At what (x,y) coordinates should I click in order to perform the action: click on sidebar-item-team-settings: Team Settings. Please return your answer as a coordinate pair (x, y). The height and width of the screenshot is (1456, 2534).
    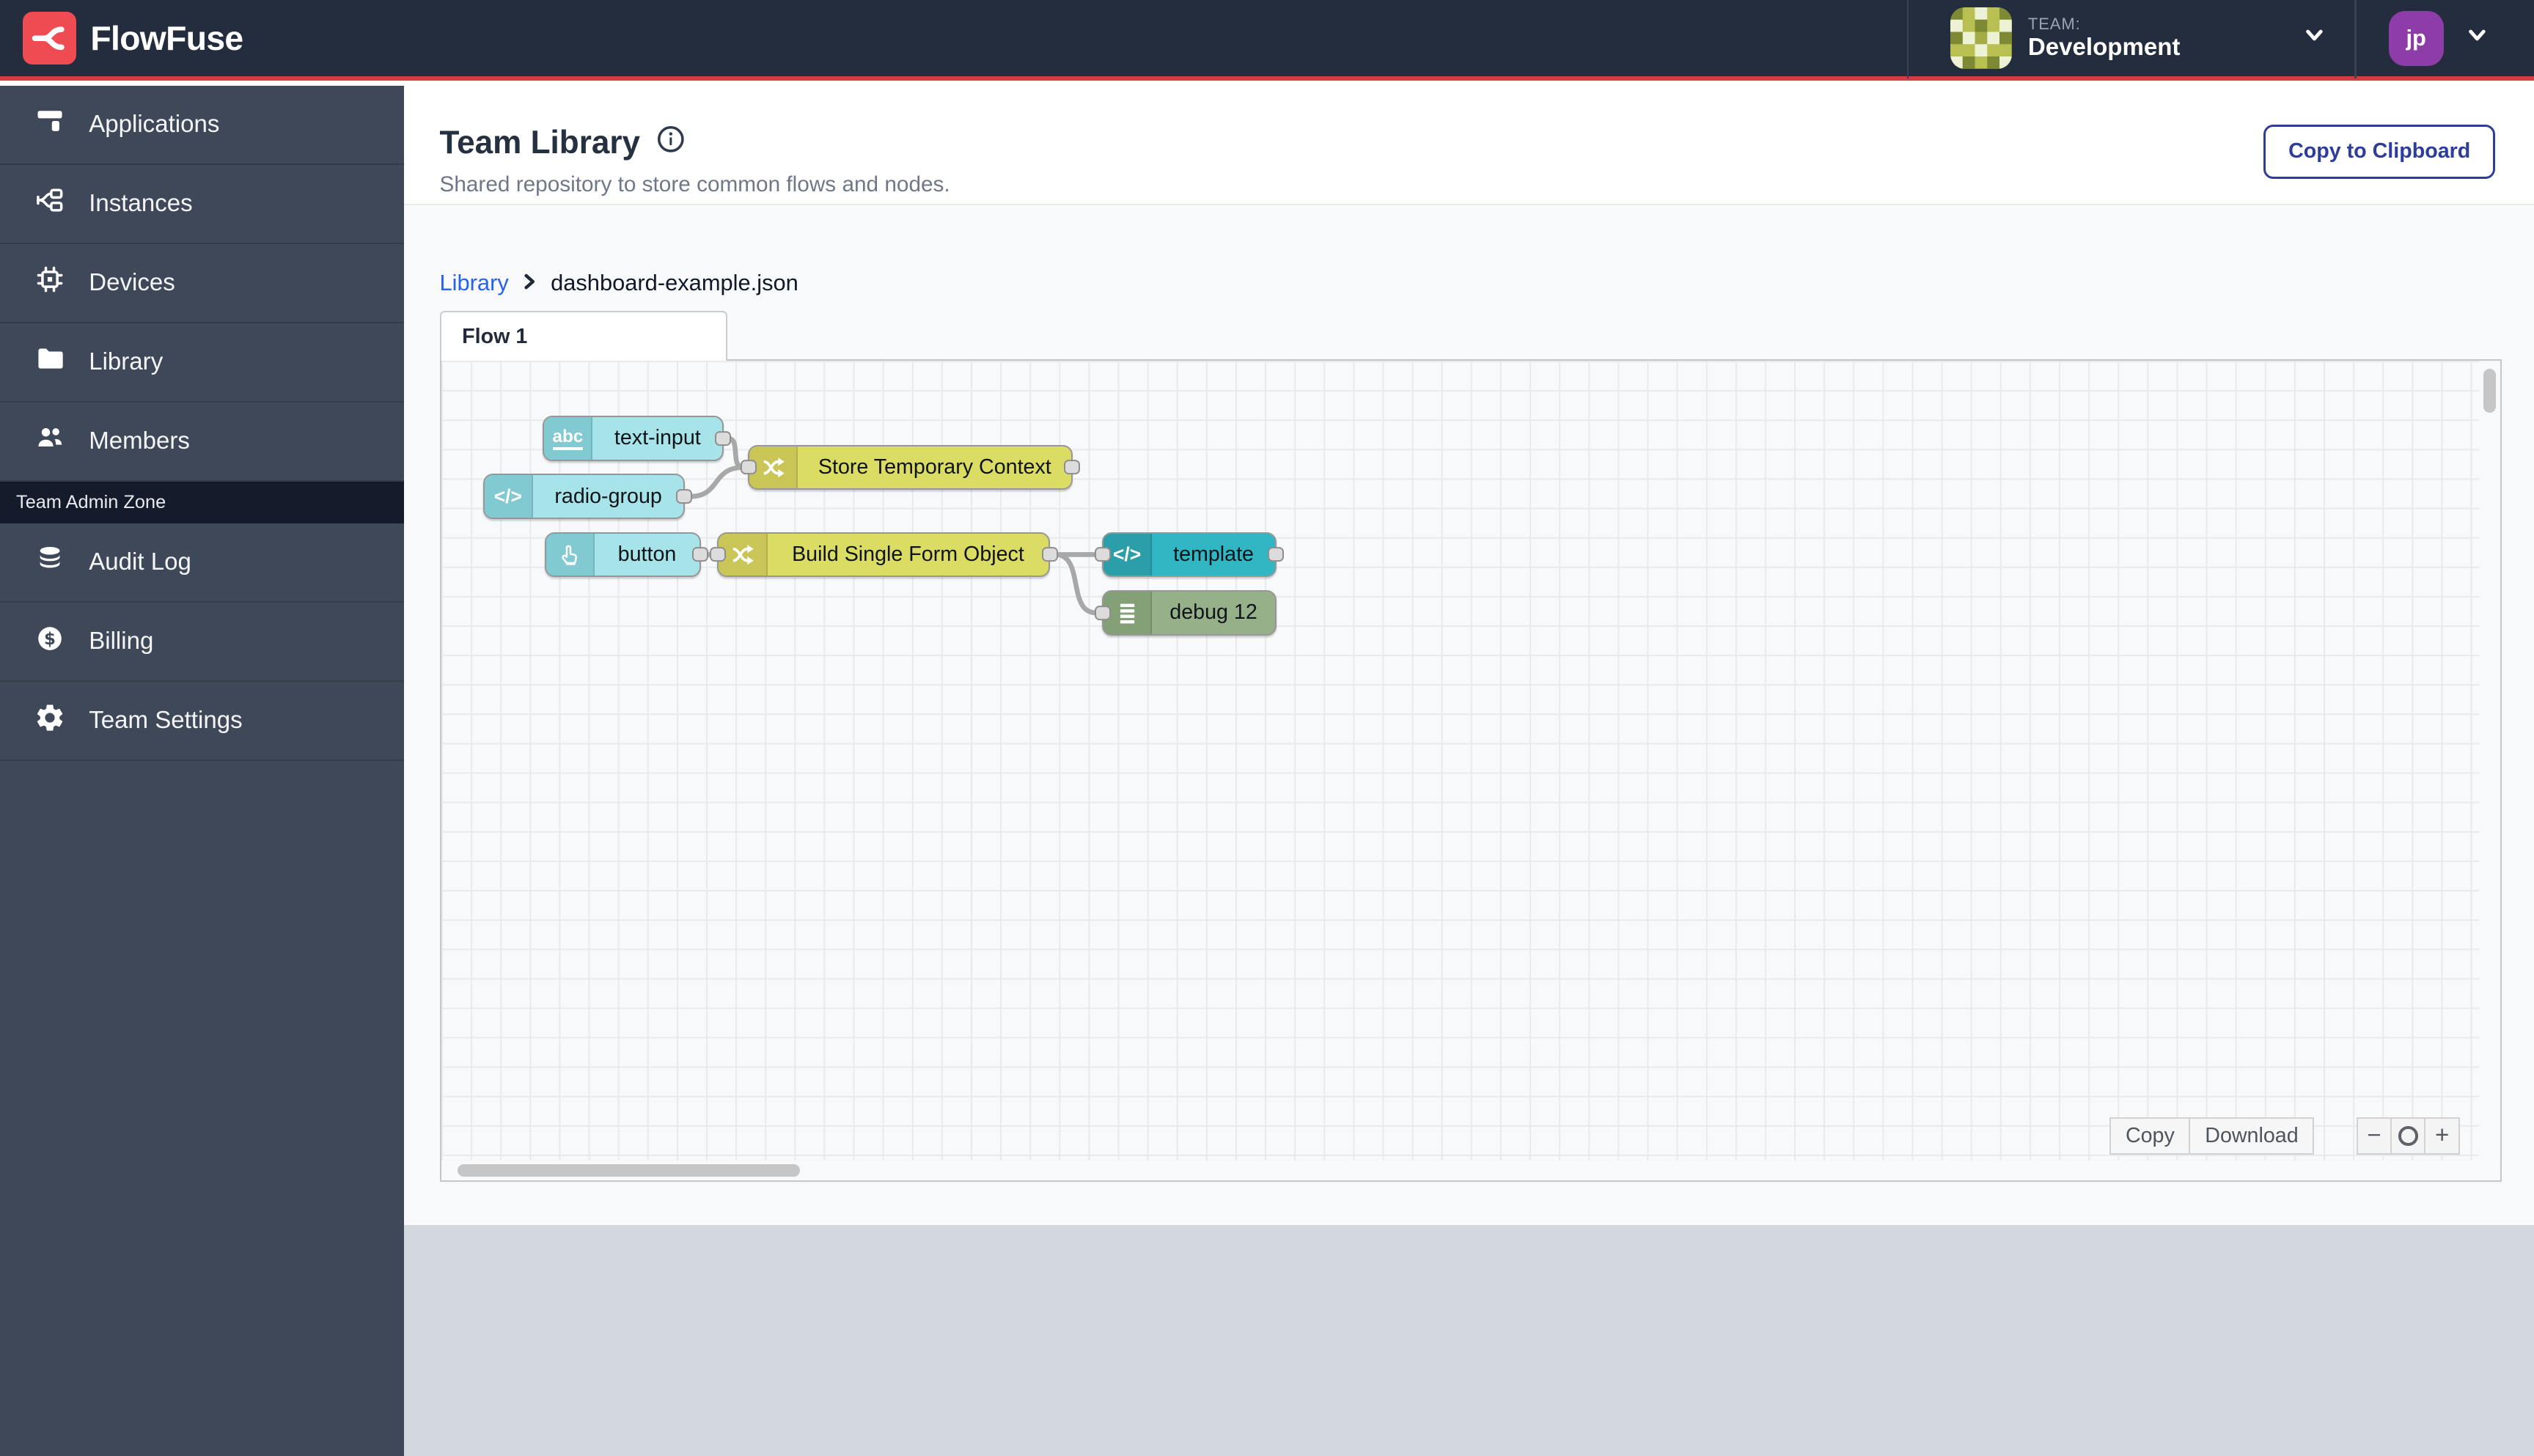
    Looking at the image, I should click on (202, 722).